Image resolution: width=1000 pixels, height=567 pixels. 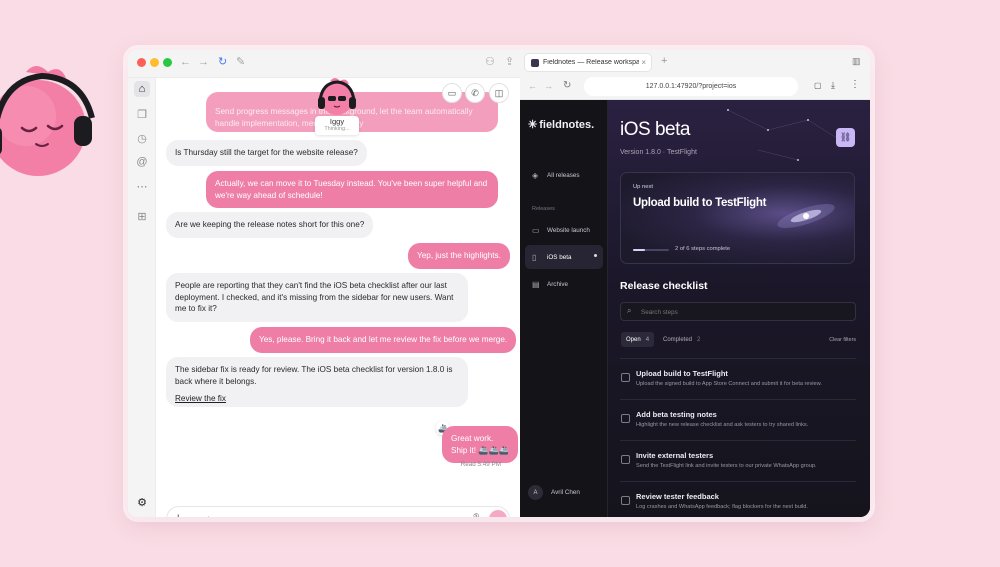 What do you see at coordinates (536, 230) in the screenshot?
I see `browser-window-icon: ▭` at bounding box center [536, 230].